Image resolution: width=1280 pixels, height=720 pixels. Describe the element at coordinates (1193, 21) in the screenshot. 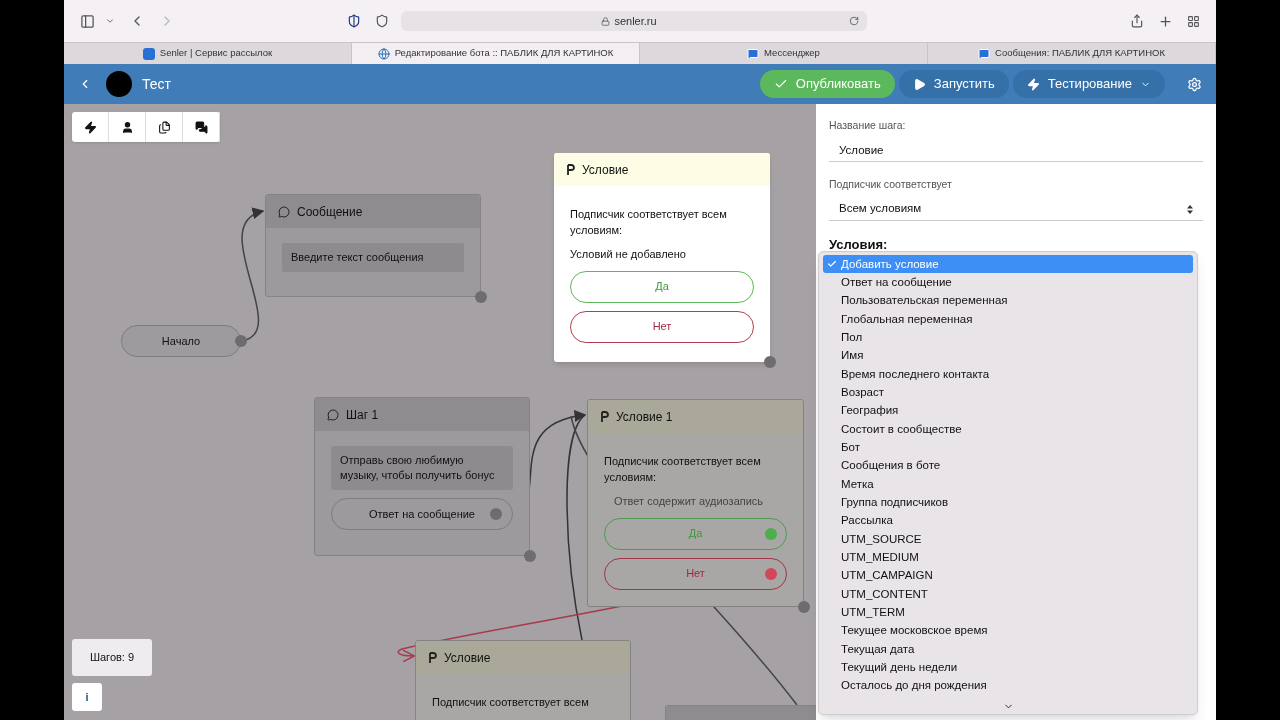

I see `tabs-overview-icon` at that location.